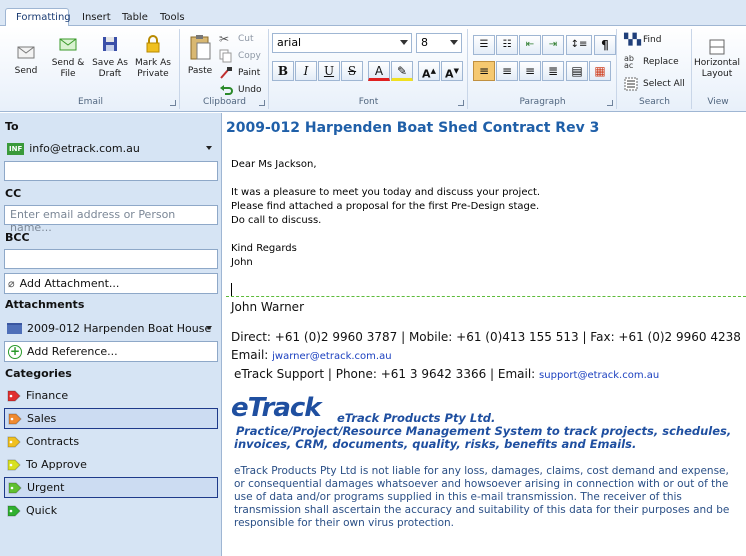 Image resolution: width=746 pixels, height=556 pixels. Describe the element at coordinates (342, 43) in the screenshot. I see `font-family-select: arial` at that location.